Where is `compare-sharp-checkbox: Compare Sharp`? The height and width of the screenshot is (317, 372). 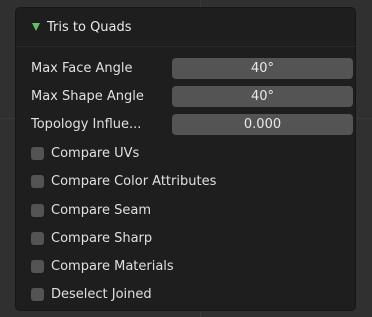 compare-sharp-checkbox: Compare Sharp is located at coordinates (91, 238).